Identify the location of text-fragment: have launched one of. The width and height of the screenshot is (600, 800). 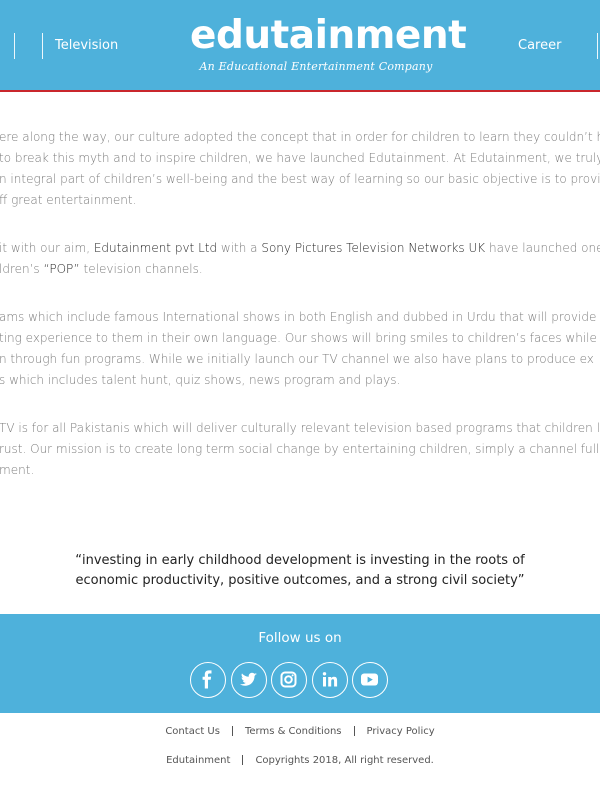
(544, 248).